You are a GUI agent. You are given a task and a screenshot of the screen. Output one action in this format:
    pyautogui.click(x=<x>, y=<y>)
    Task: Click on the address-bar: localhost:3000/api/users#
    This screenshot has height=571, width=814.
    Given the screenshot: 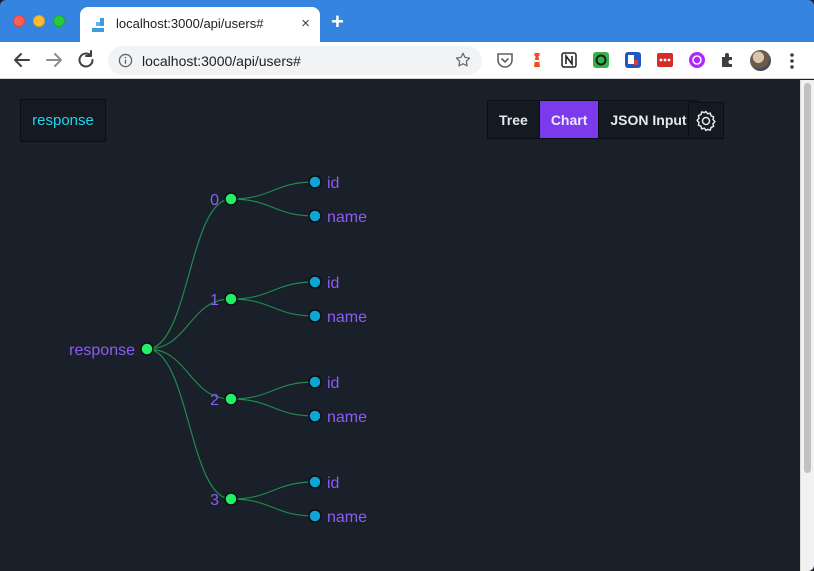 What is the action you would take?
    pyautogui.click(x=295, y=60)
    